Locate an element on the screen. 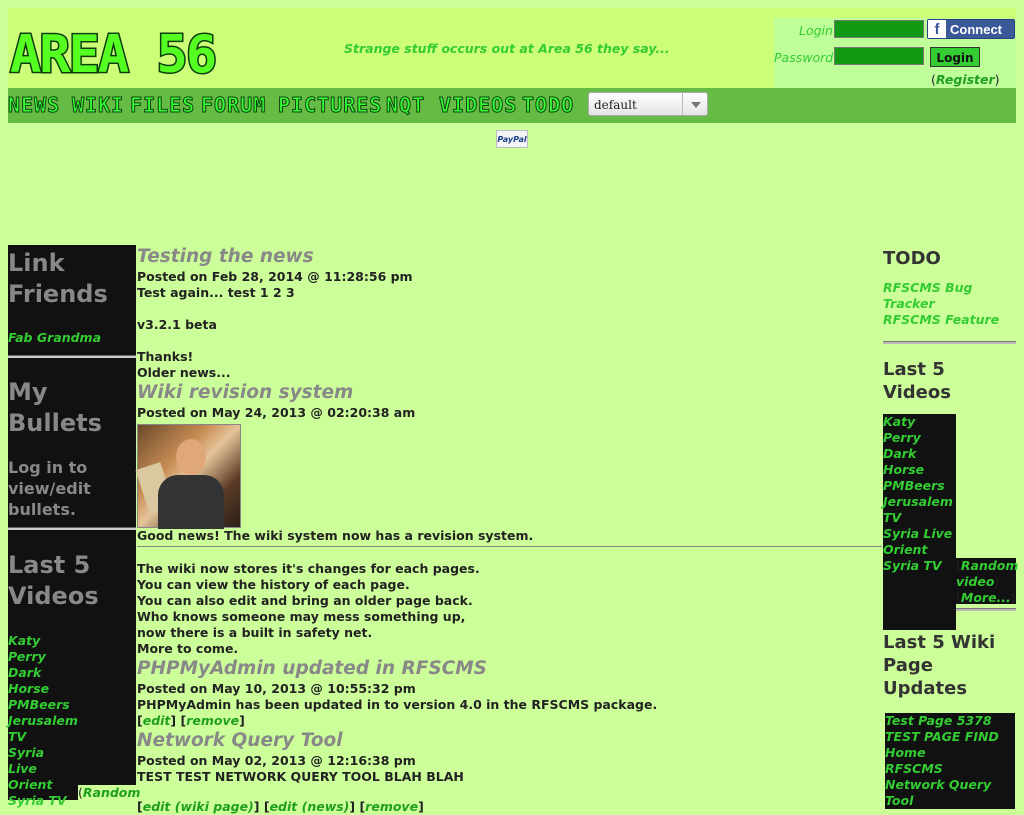 Image resolution: width=1024 pixels, height=815 pixels. left-random-wrap: (Random is located at coordinates (111, 795).